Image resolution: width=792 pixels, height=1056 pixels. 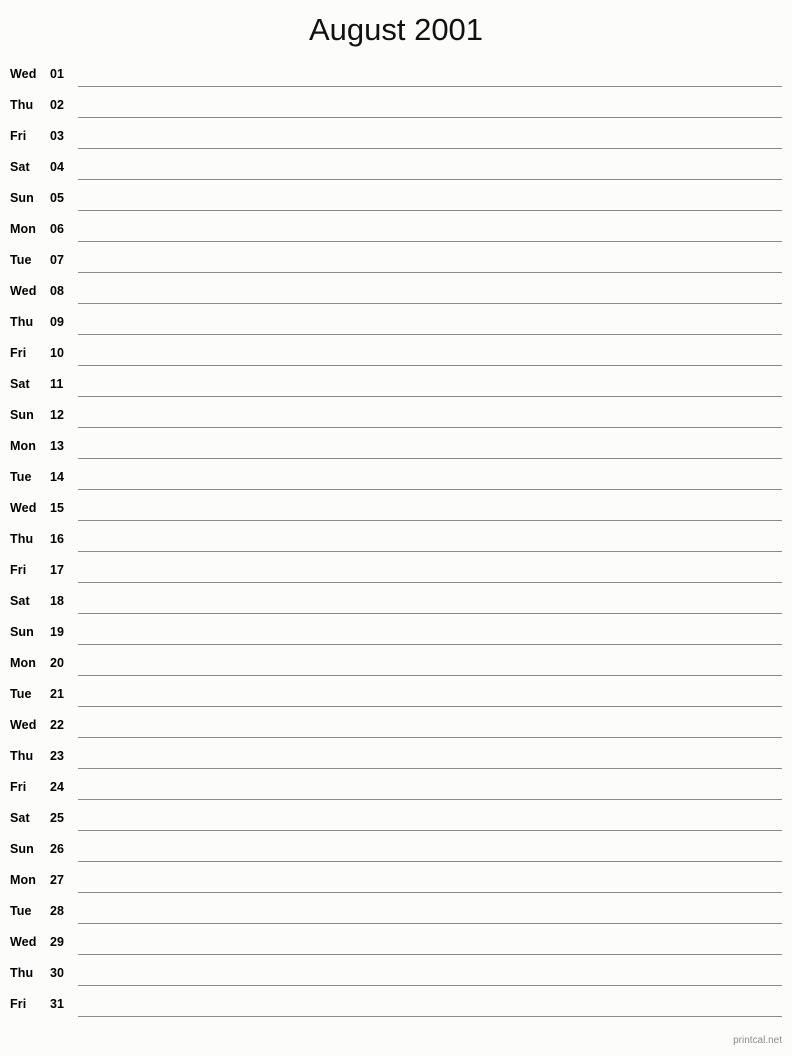 What do you see at coordinates (22, 105) in the screenshot?
I see `day-of-week-label: Thu` at bounding box center [22, 105].